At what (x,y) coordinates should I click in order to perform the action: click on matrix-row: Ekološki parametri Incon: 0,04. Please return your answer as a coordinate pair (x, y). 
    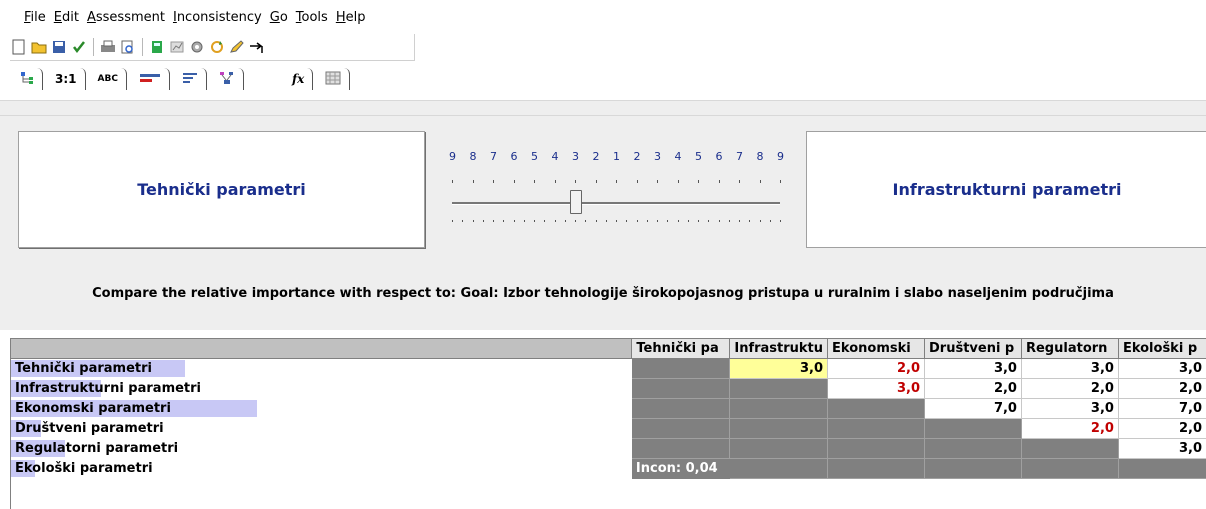
    Looking at the image, I should click on (608, 468).